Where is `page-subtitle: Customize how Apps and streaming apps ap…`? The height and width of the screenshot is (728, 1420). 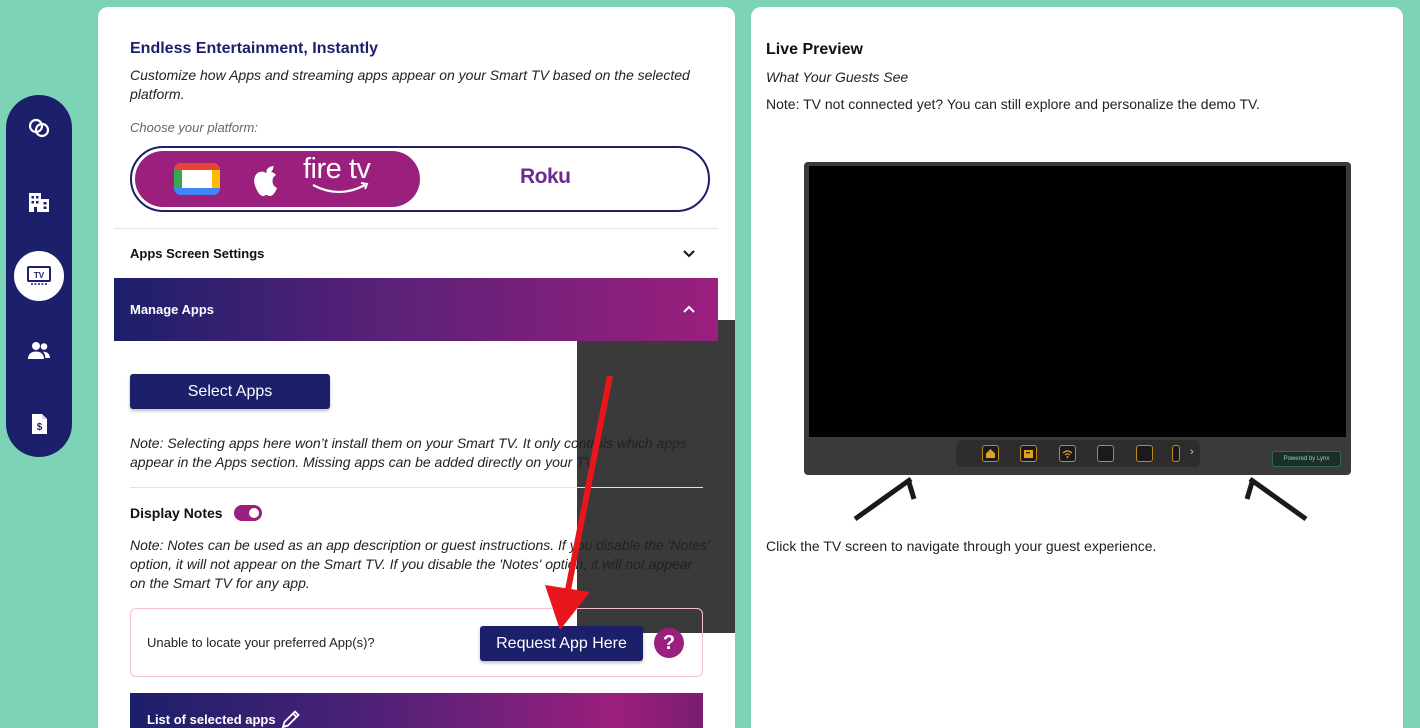
page-subtitle: Customize how Apps and streaming apps ap… is located at coordinates (410, 84).